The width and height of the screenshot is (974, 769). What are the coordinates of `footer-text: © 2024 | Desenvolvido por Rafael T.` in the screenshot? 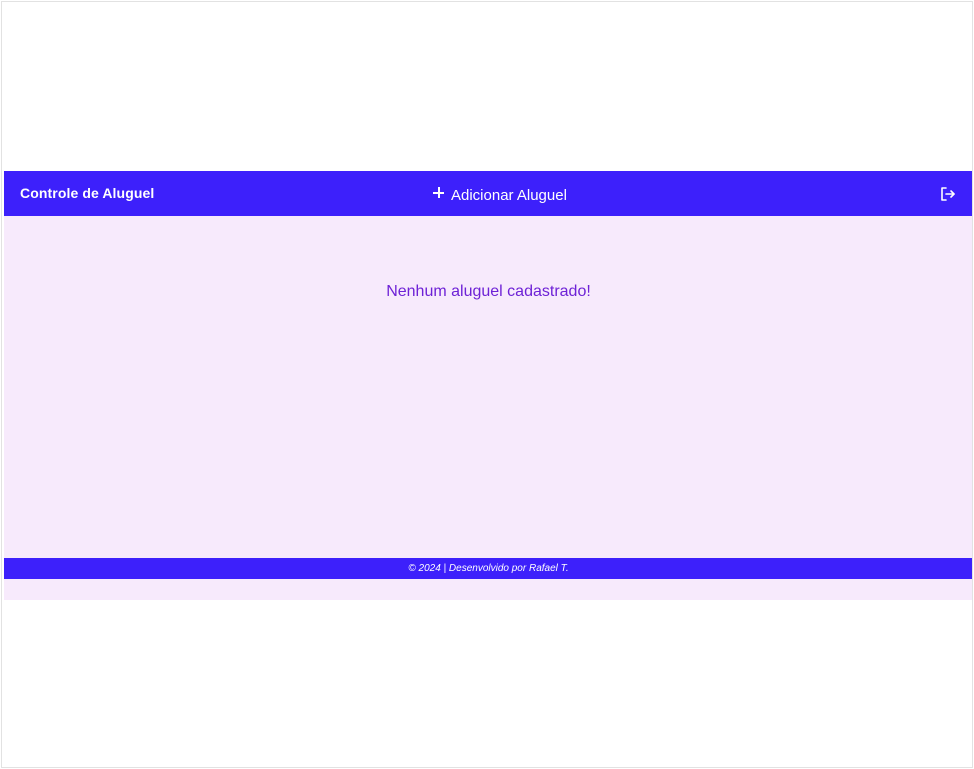 It's located at (488, 568).